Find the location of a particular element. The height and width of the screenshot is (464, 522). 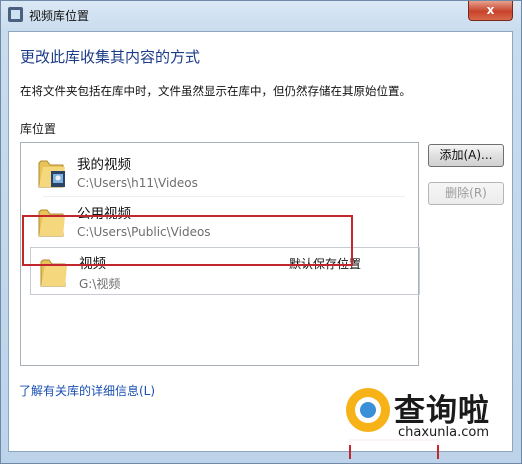

list-item: 我的视频 C:\Users\h11\Videos is located at coordinates (219, 173).